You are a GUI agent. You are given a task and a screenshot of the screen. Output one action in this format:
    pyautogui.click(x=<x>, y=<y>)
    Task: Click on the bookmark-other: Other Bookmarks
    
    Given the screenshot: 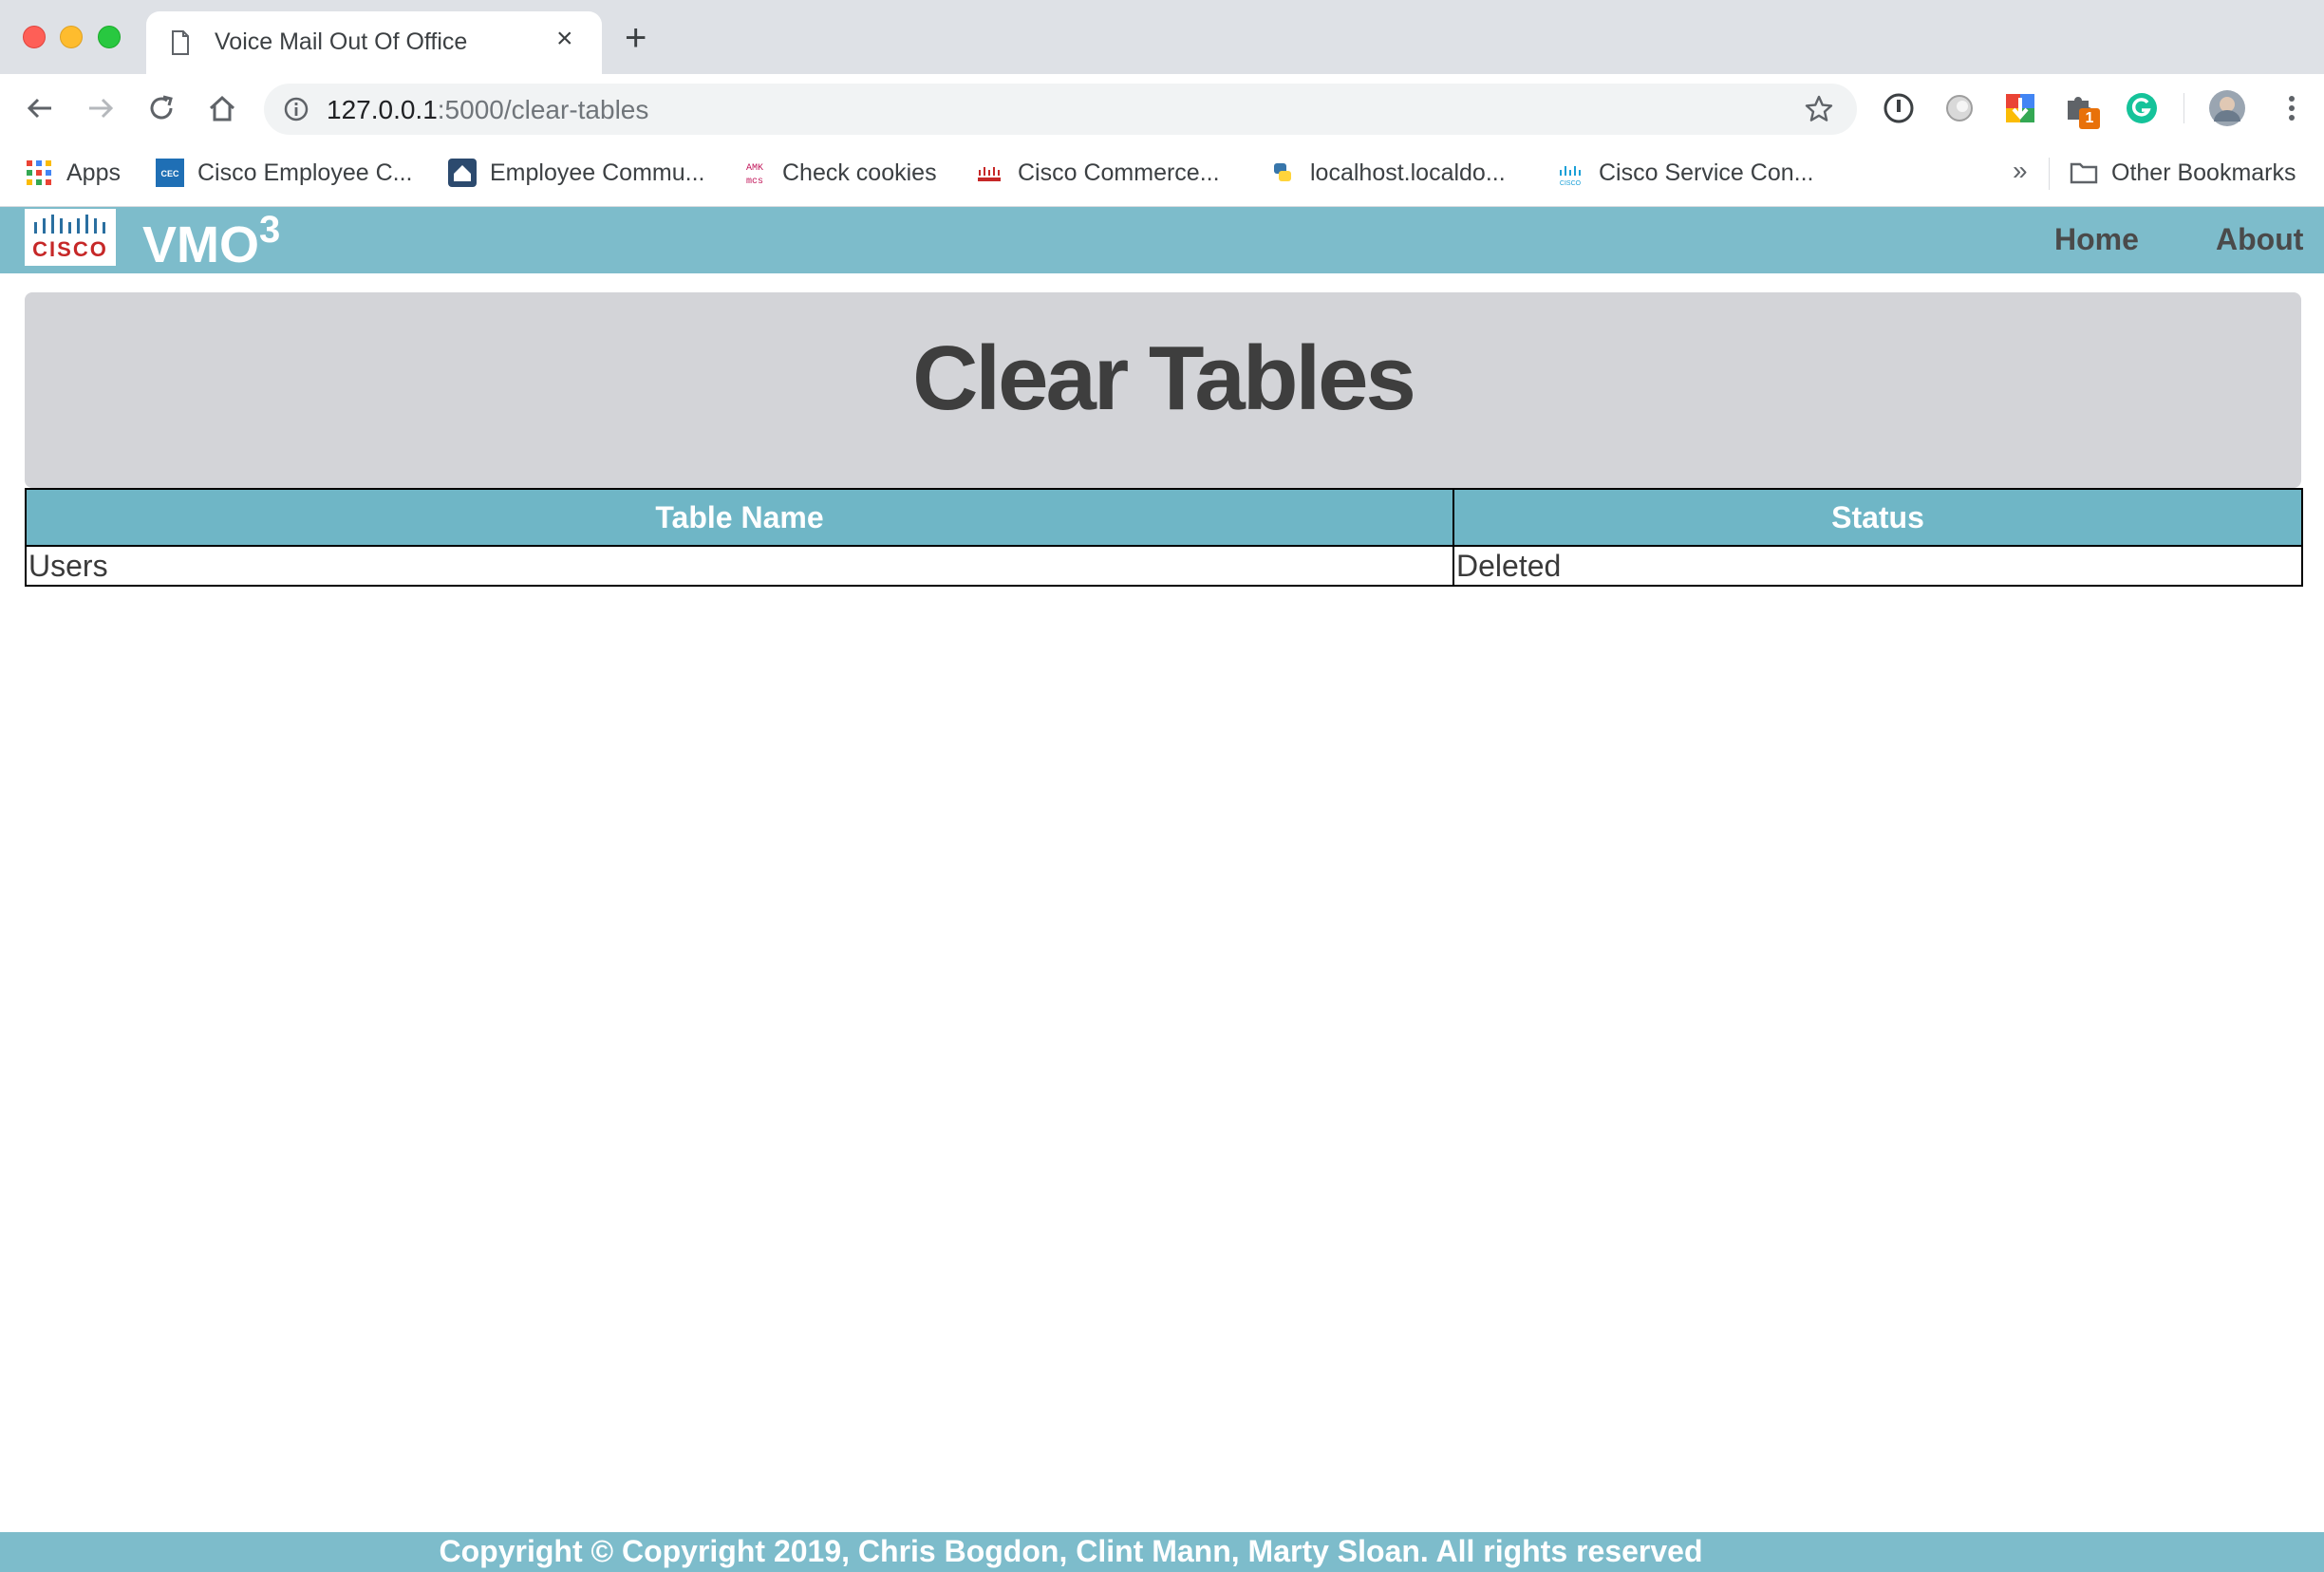 What is the action you would take?
    pyautogui.click(x=2183, y=173)
    